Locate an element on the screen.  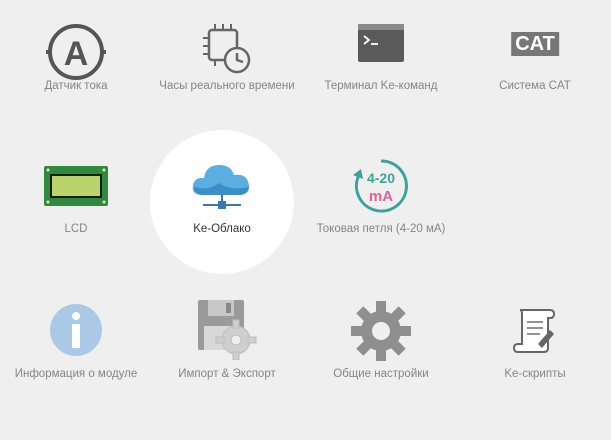
tile-ke-scripts: Ke-скрипты is located at coordinates (535, 370).